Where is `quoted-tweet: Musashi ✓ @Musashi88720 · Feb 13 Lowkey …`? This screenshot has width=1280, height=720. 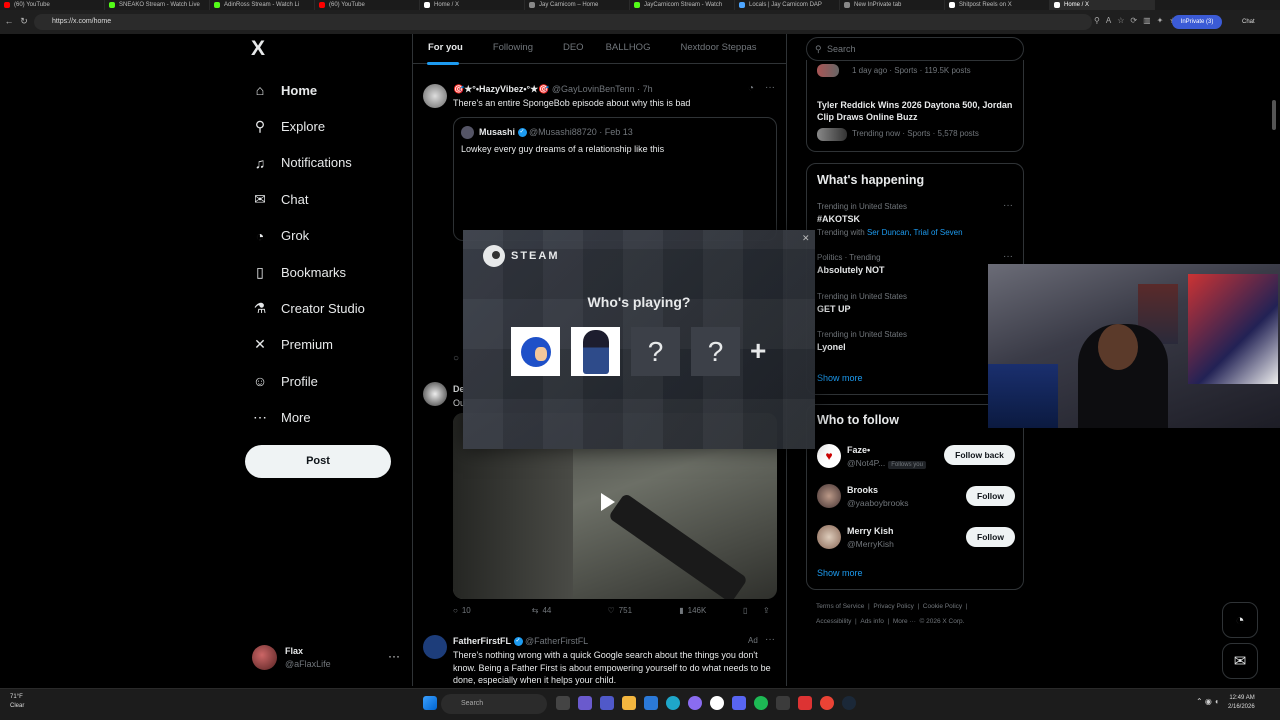
quoted-tweet: Musashi ✓ @Musashi88720 · Feb 13 Lowkey … is located at coordinates (615, 179).